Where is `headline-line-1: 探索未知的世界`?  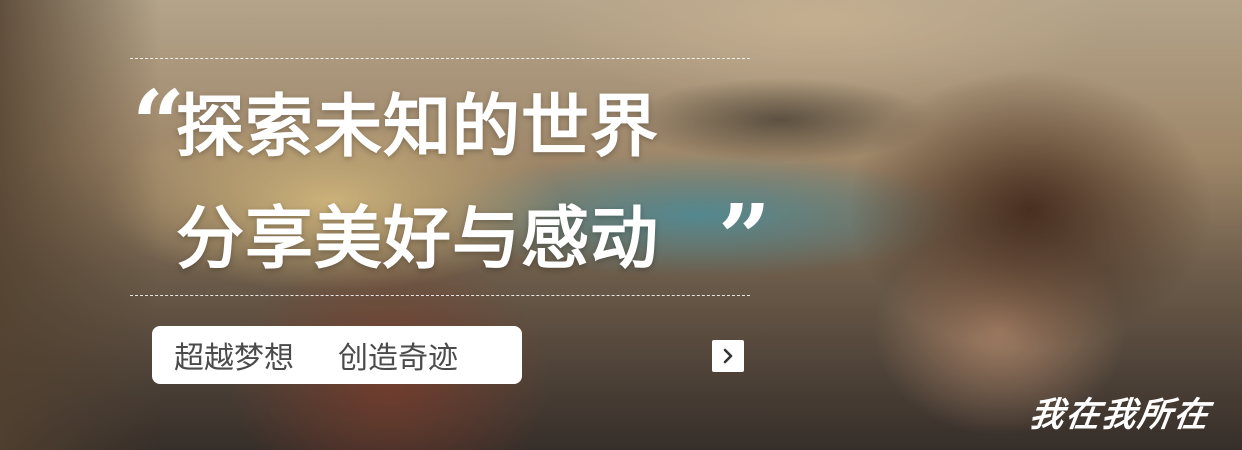 headline-line-1: 探索未知的世界 is located at coordinates (418, 127).